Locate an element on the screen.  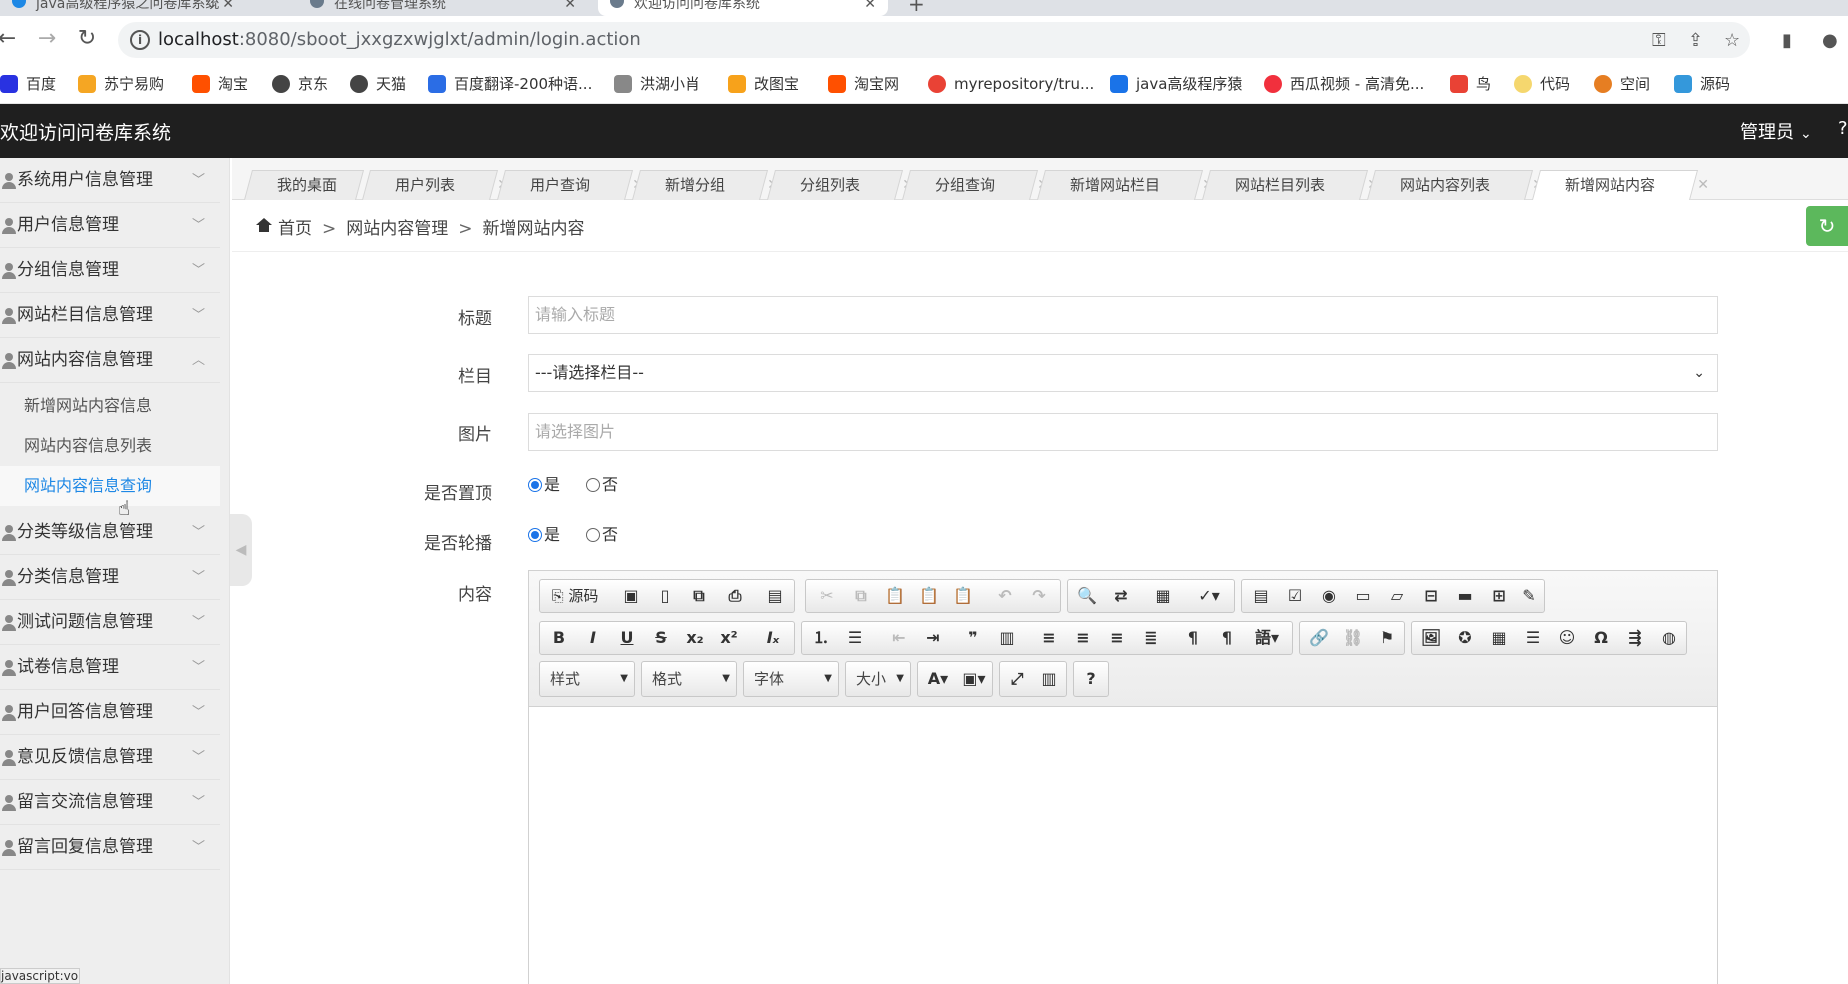
back-icon: ← is located at coordinates (10, 39).